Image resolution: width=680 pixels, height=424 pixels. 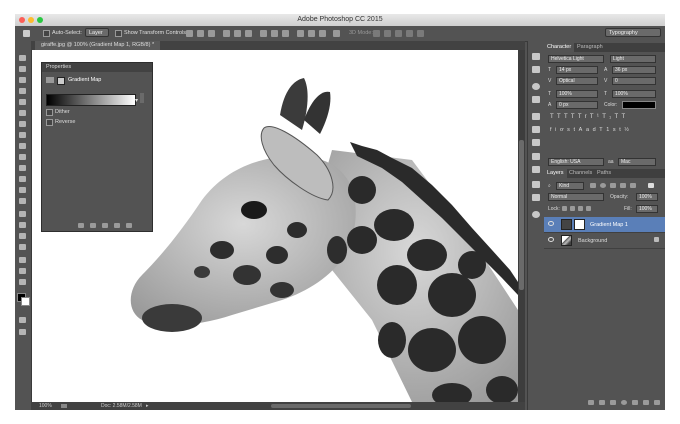 What do you see at coordinates (22, 58) in the screenshot?
I see `move-tool-icon` at bounding box center [22, 58].